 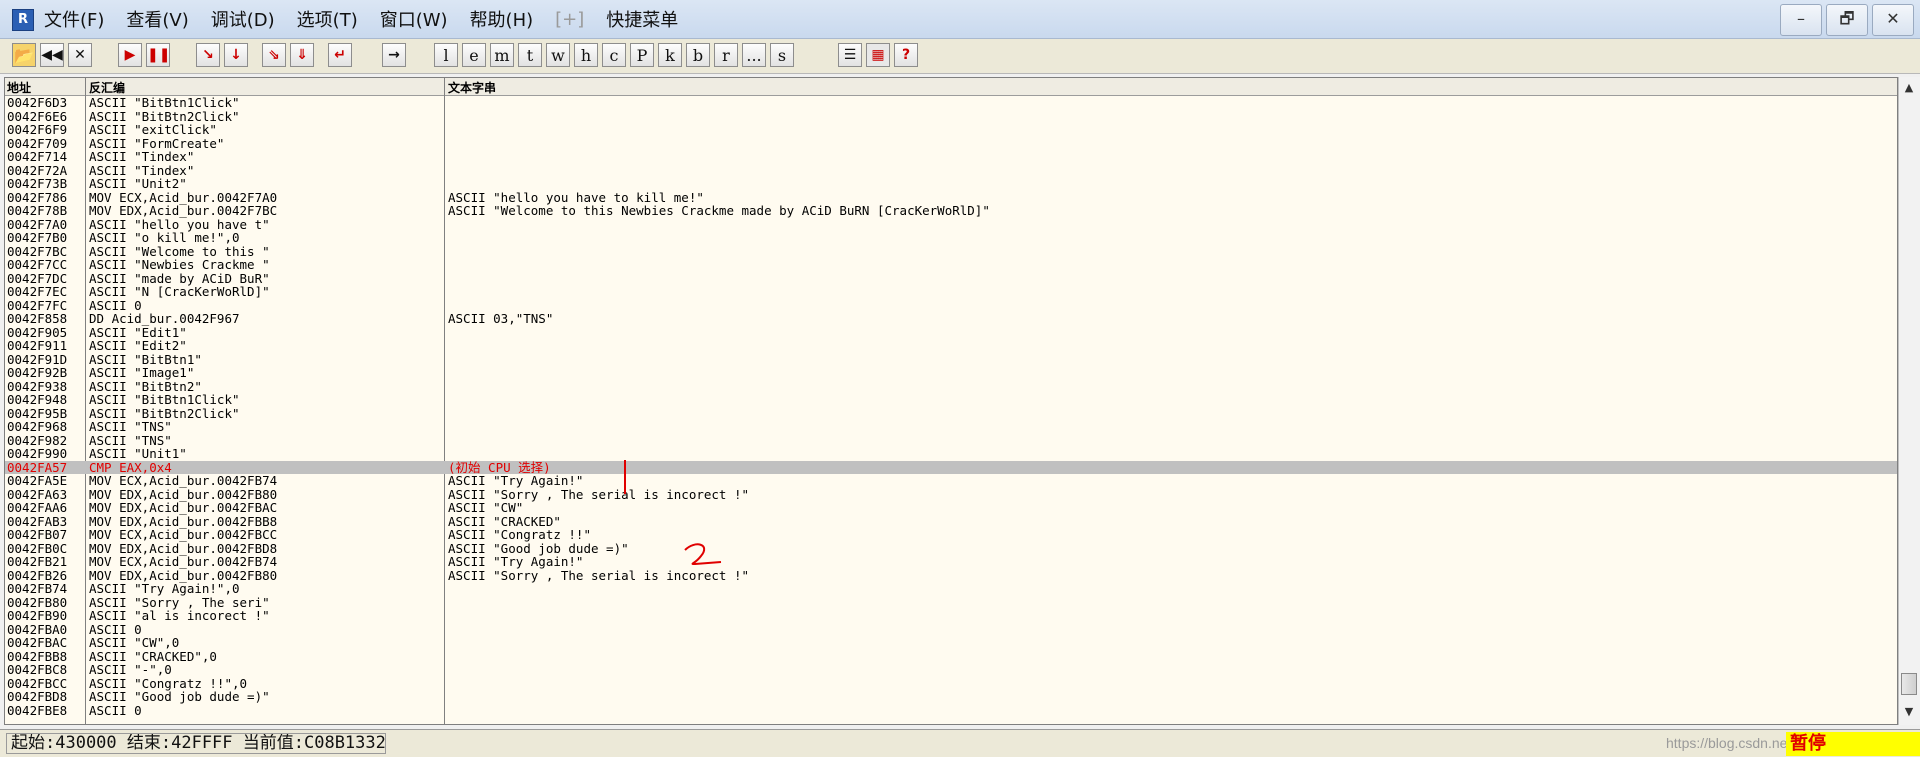 I want to click on table-row: 0042F7CC ASCII "Newbies Crackme ", so click(x=951, y=265).